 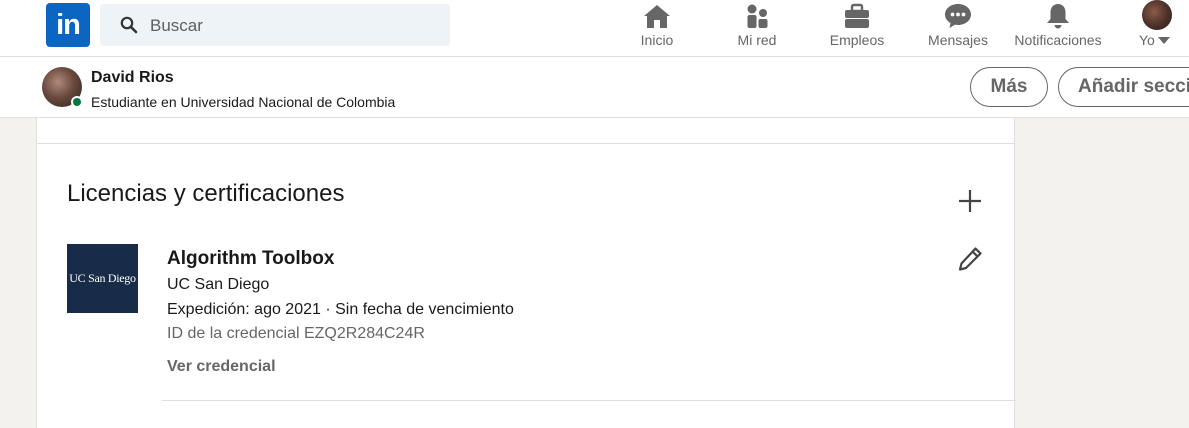 I want to click on nav-item-yo: Yo, so click(x=1158, y=28).